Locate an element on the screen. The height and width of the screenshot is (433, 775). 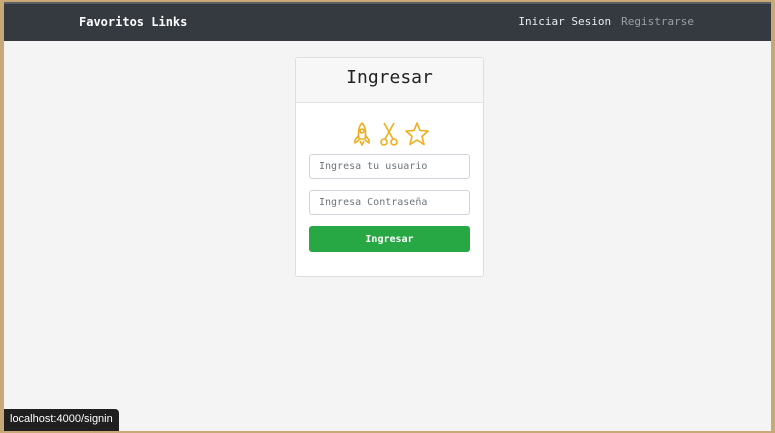
login-button: Ingresar is located at coordinates (389, 239).